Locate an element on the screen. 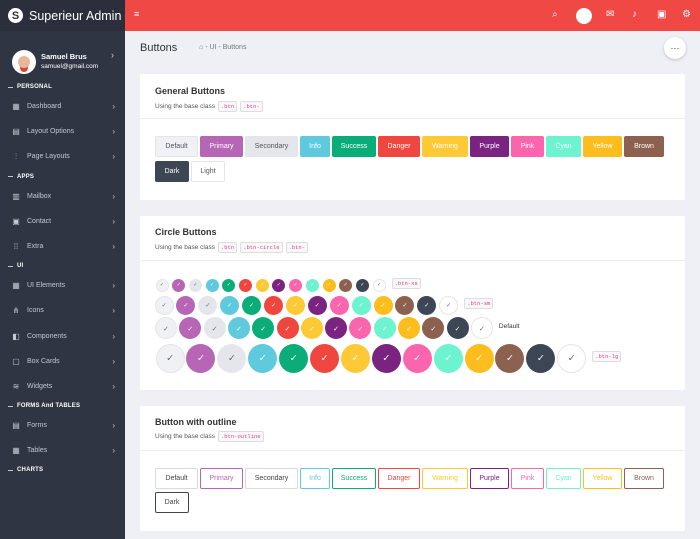  more-options-button: ··· is located at coordinates (675, 48).